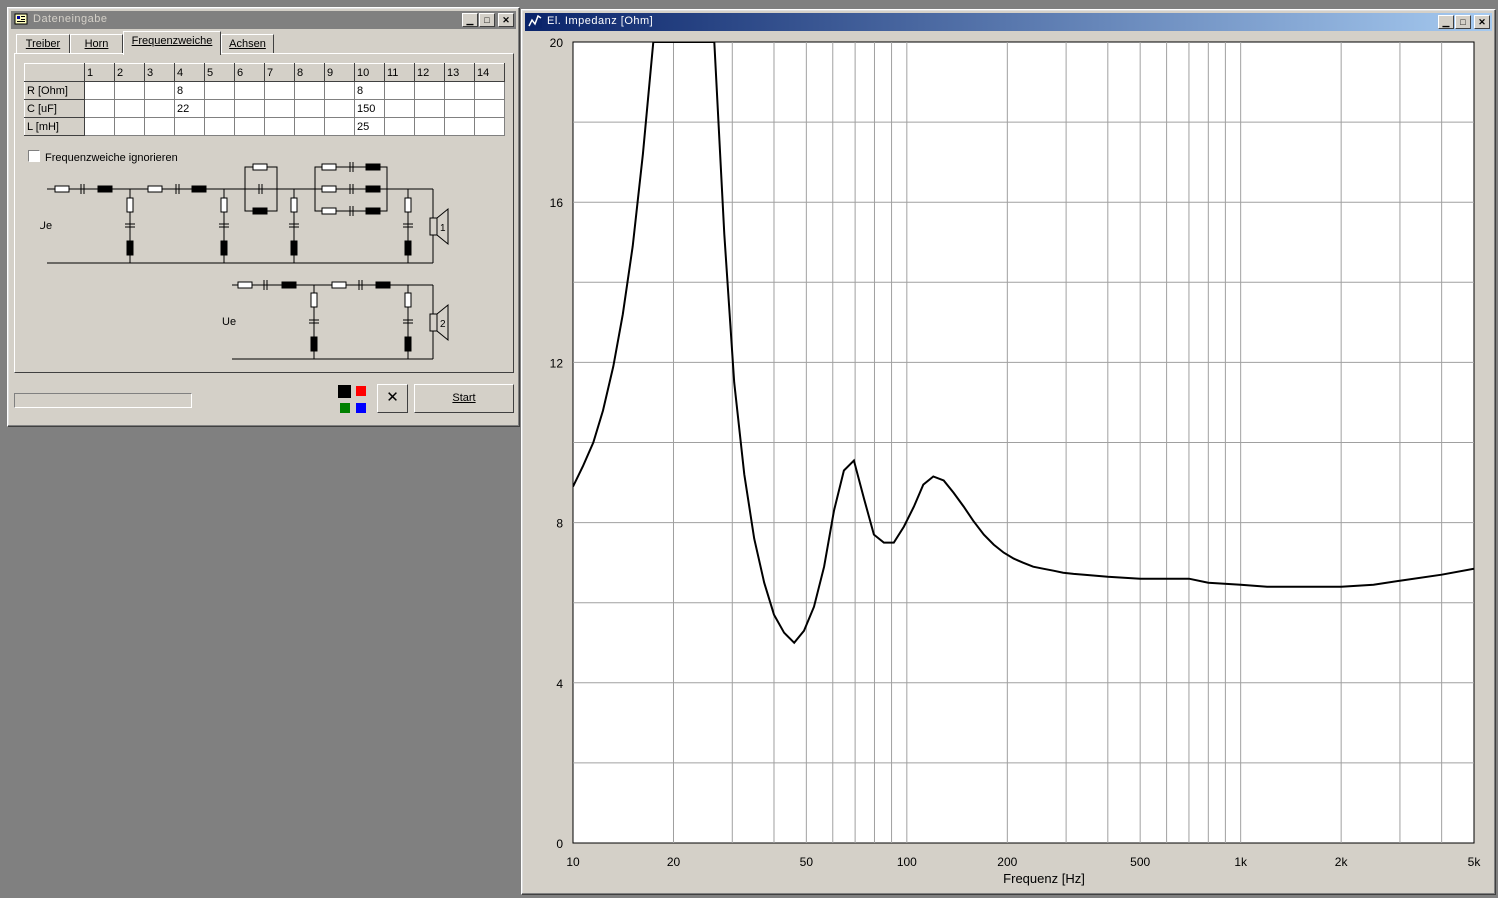  What do you see at coordinates (1008, 22) in the screenshot?
I see `chart-titlebar: El. Impedanz [Ohm] ▁ □ ✕` at bounding box center [1008, 22].